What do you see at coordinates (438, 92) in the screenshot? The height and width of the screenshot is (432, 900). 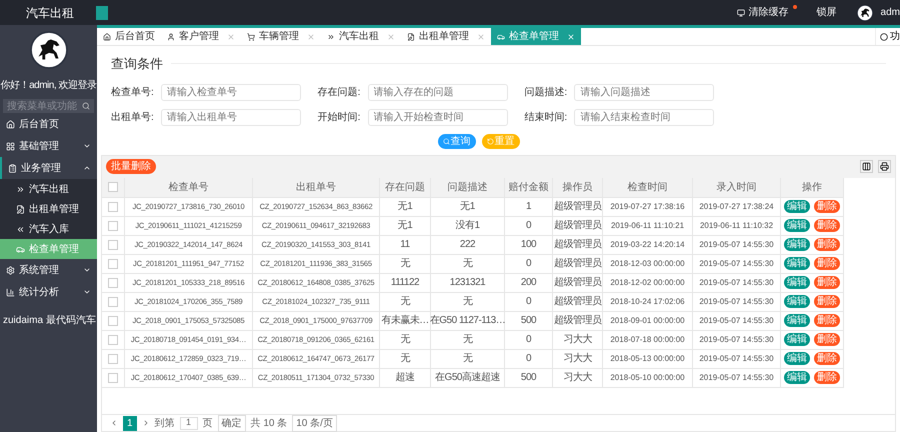 I see `text-field: 请输入存在的问题` at bounding box center [438, 92].